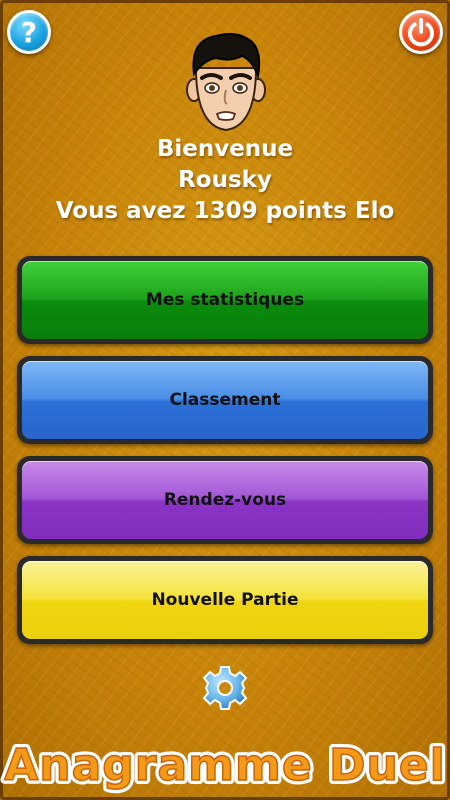 This screenshot has height=800, width=450. I want to click on ranking-label: Classement, so click(225, 400).